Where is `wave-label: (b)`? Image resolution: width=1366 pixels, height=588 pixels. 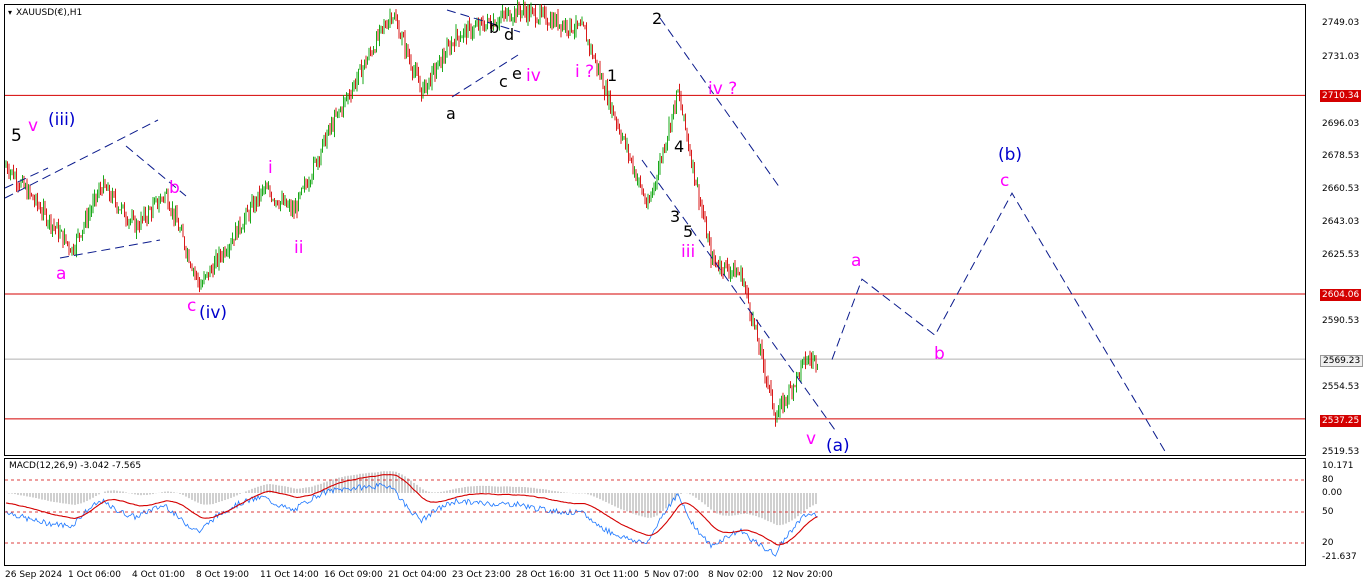
wave-label: (b) is located at coordinates (1010, 155).